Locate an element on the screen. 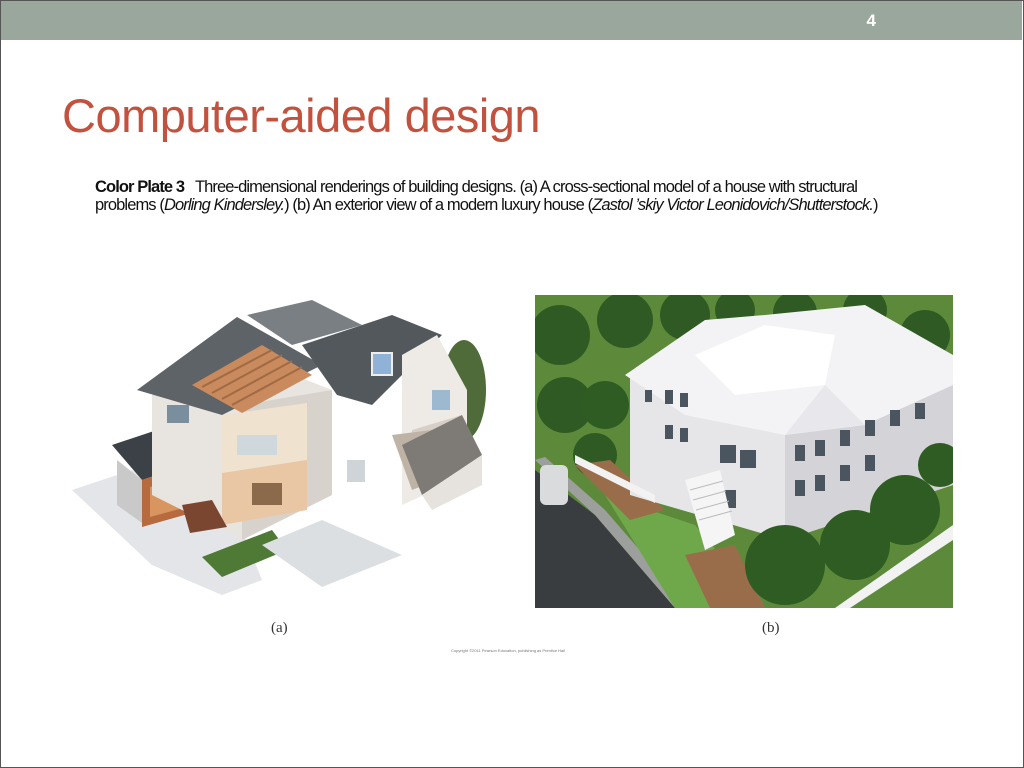  header-bar: 4 is located at coordinates (511, 20).